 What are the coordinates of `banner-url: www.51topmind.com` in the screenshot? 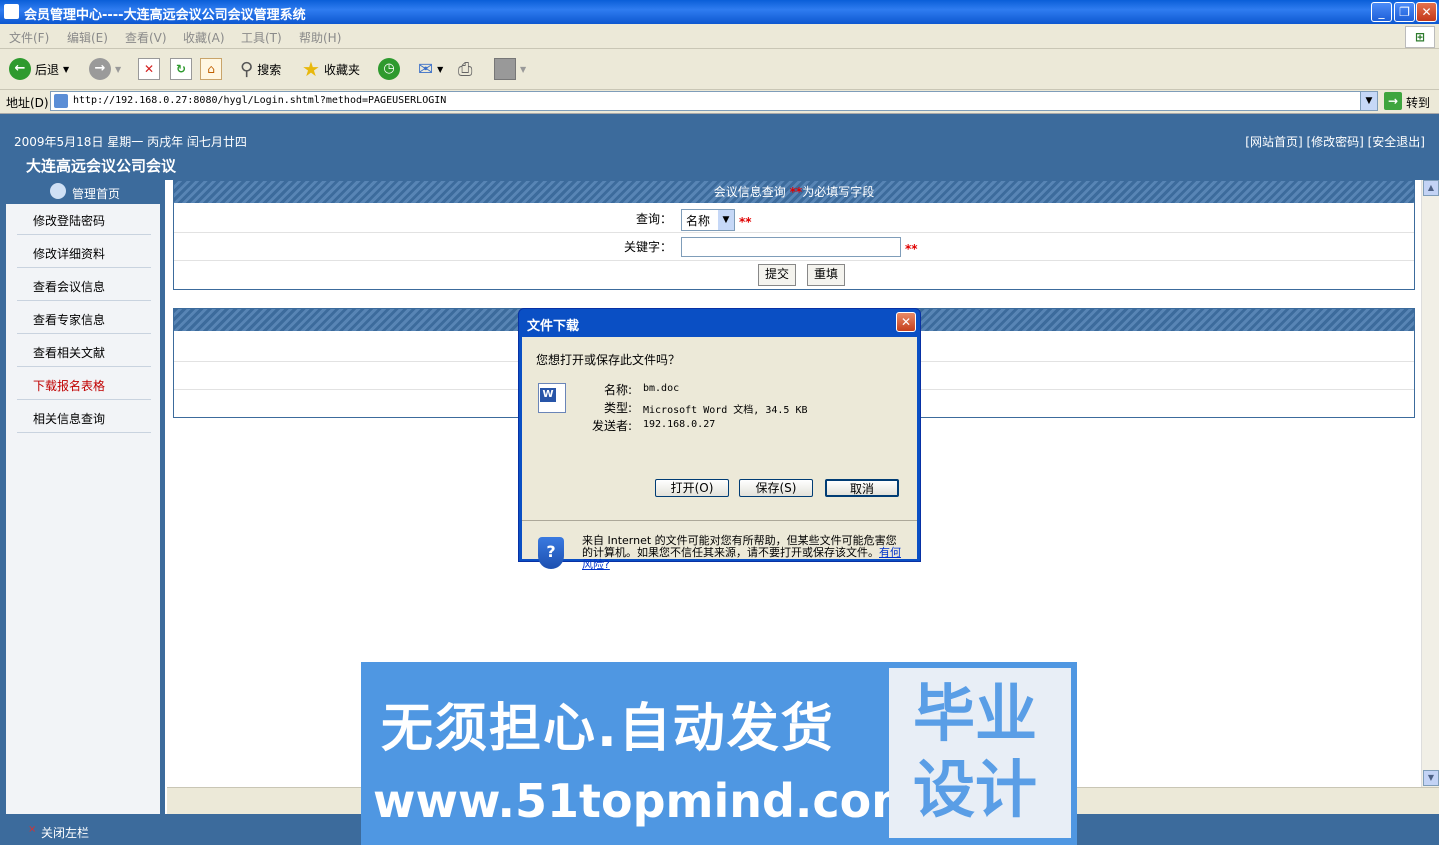 It's located at (646, 801).